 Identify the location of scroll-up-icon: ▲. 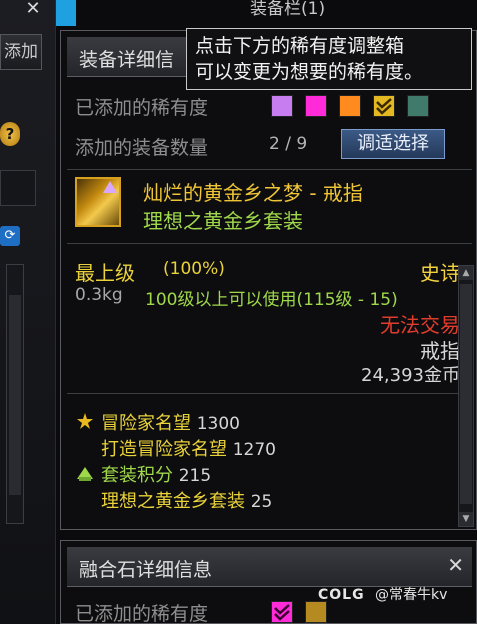
(466, 273).